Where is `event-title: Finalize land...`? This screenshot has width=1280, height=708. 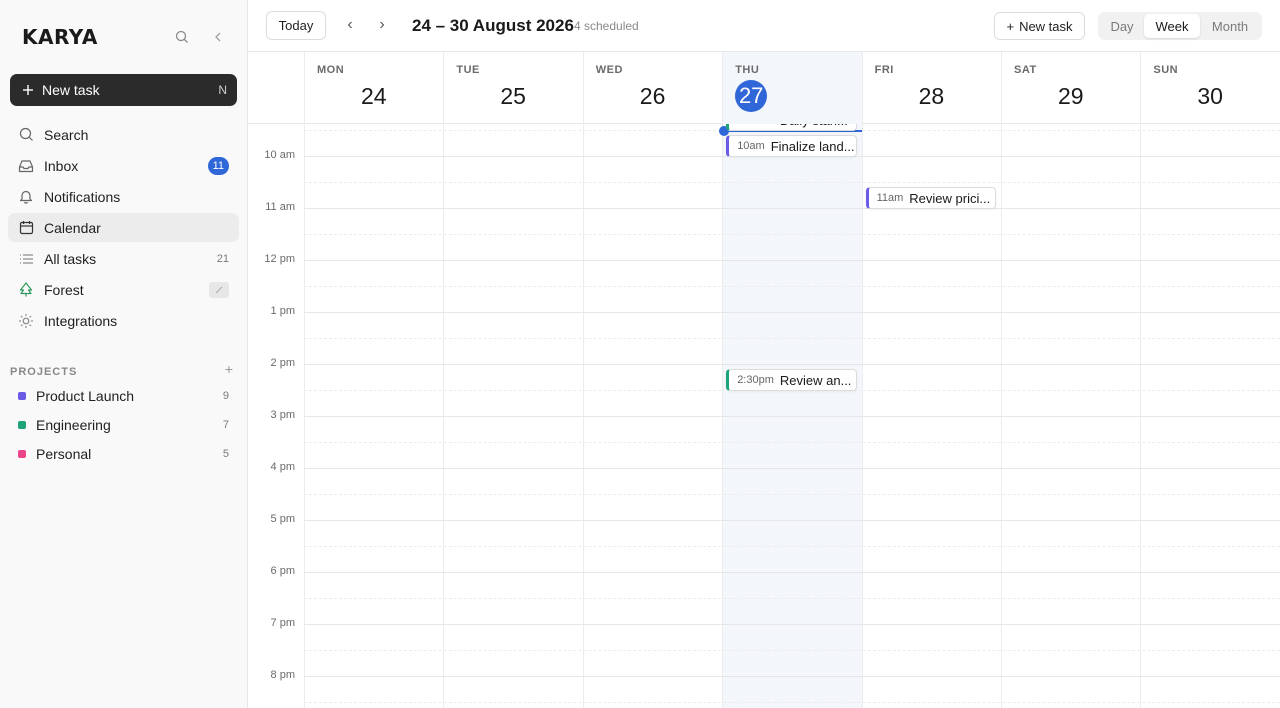
event-title: Finalize land... is located at coordinates (812, 146).